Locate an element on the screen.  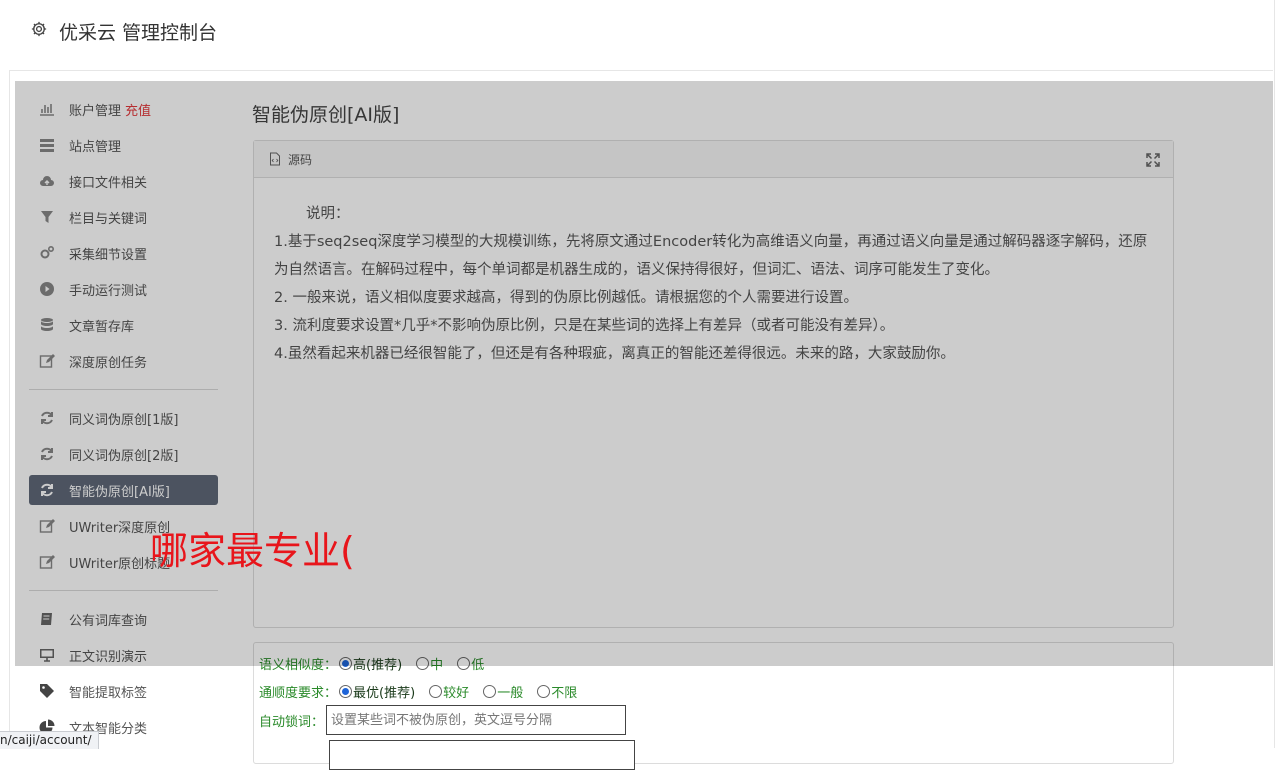
gears-icon is located at coordinates (47, 253).